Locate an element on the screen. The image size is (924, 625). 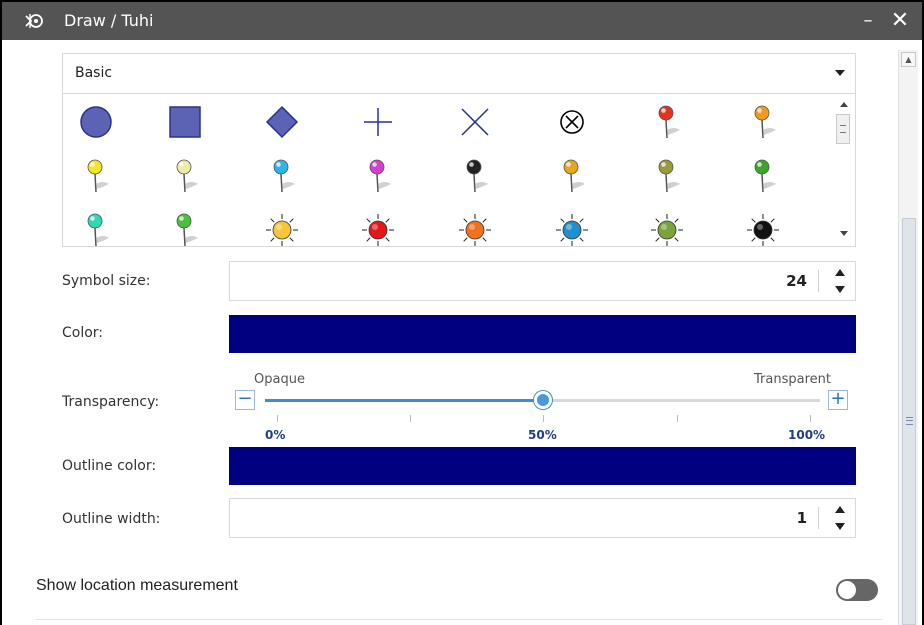
cross-icon is located at coordinates (378, 122).